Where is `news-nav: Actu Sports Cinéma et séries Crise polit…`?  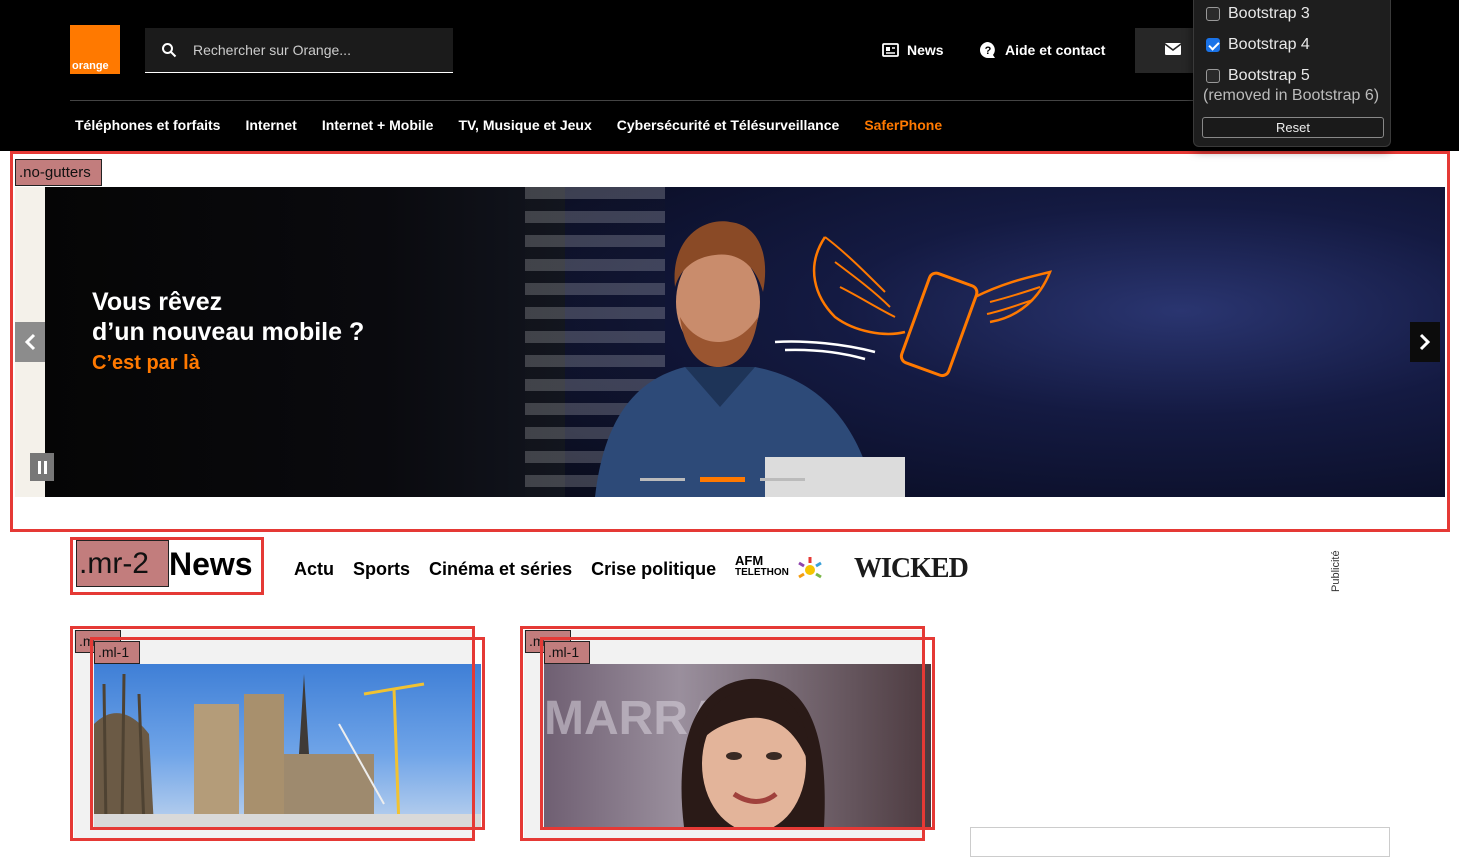 news-nav: Actu Sports Cinéma et séries Crise polit… is located at coordinates (505, 569).